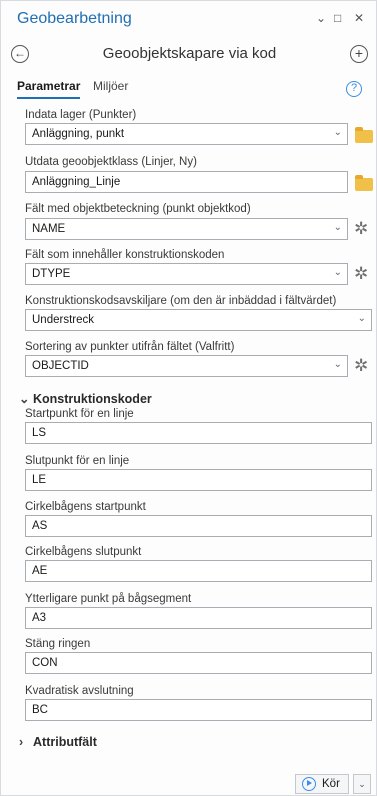 Image resolution: width=377 pixels, height=796 pixels. I want to click on separator-value: Understreck, so click(63, 320).